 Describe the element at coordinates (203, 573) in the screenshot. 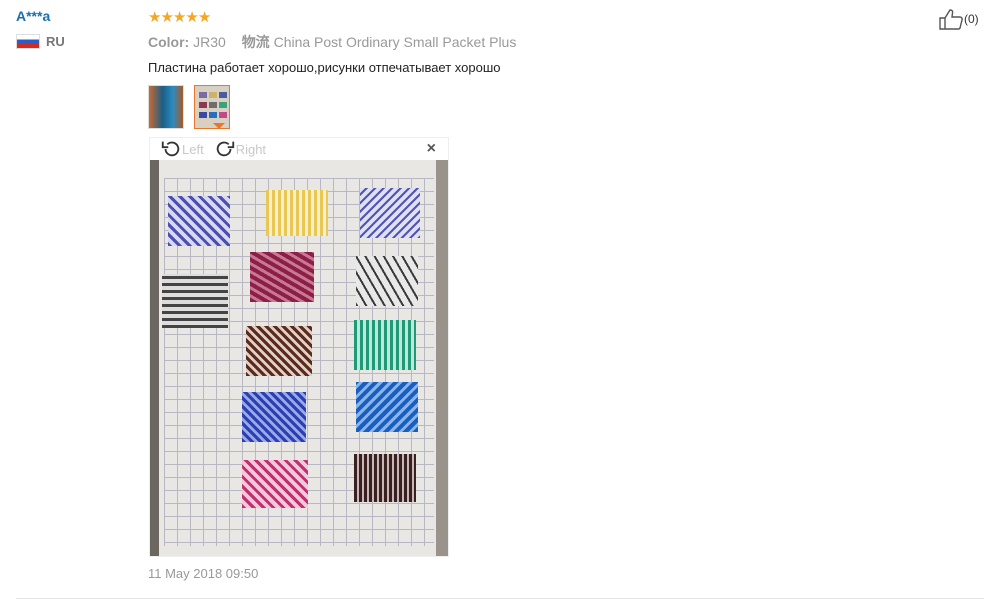

I see `review-date: 11 May 2018 09:50` at that location.